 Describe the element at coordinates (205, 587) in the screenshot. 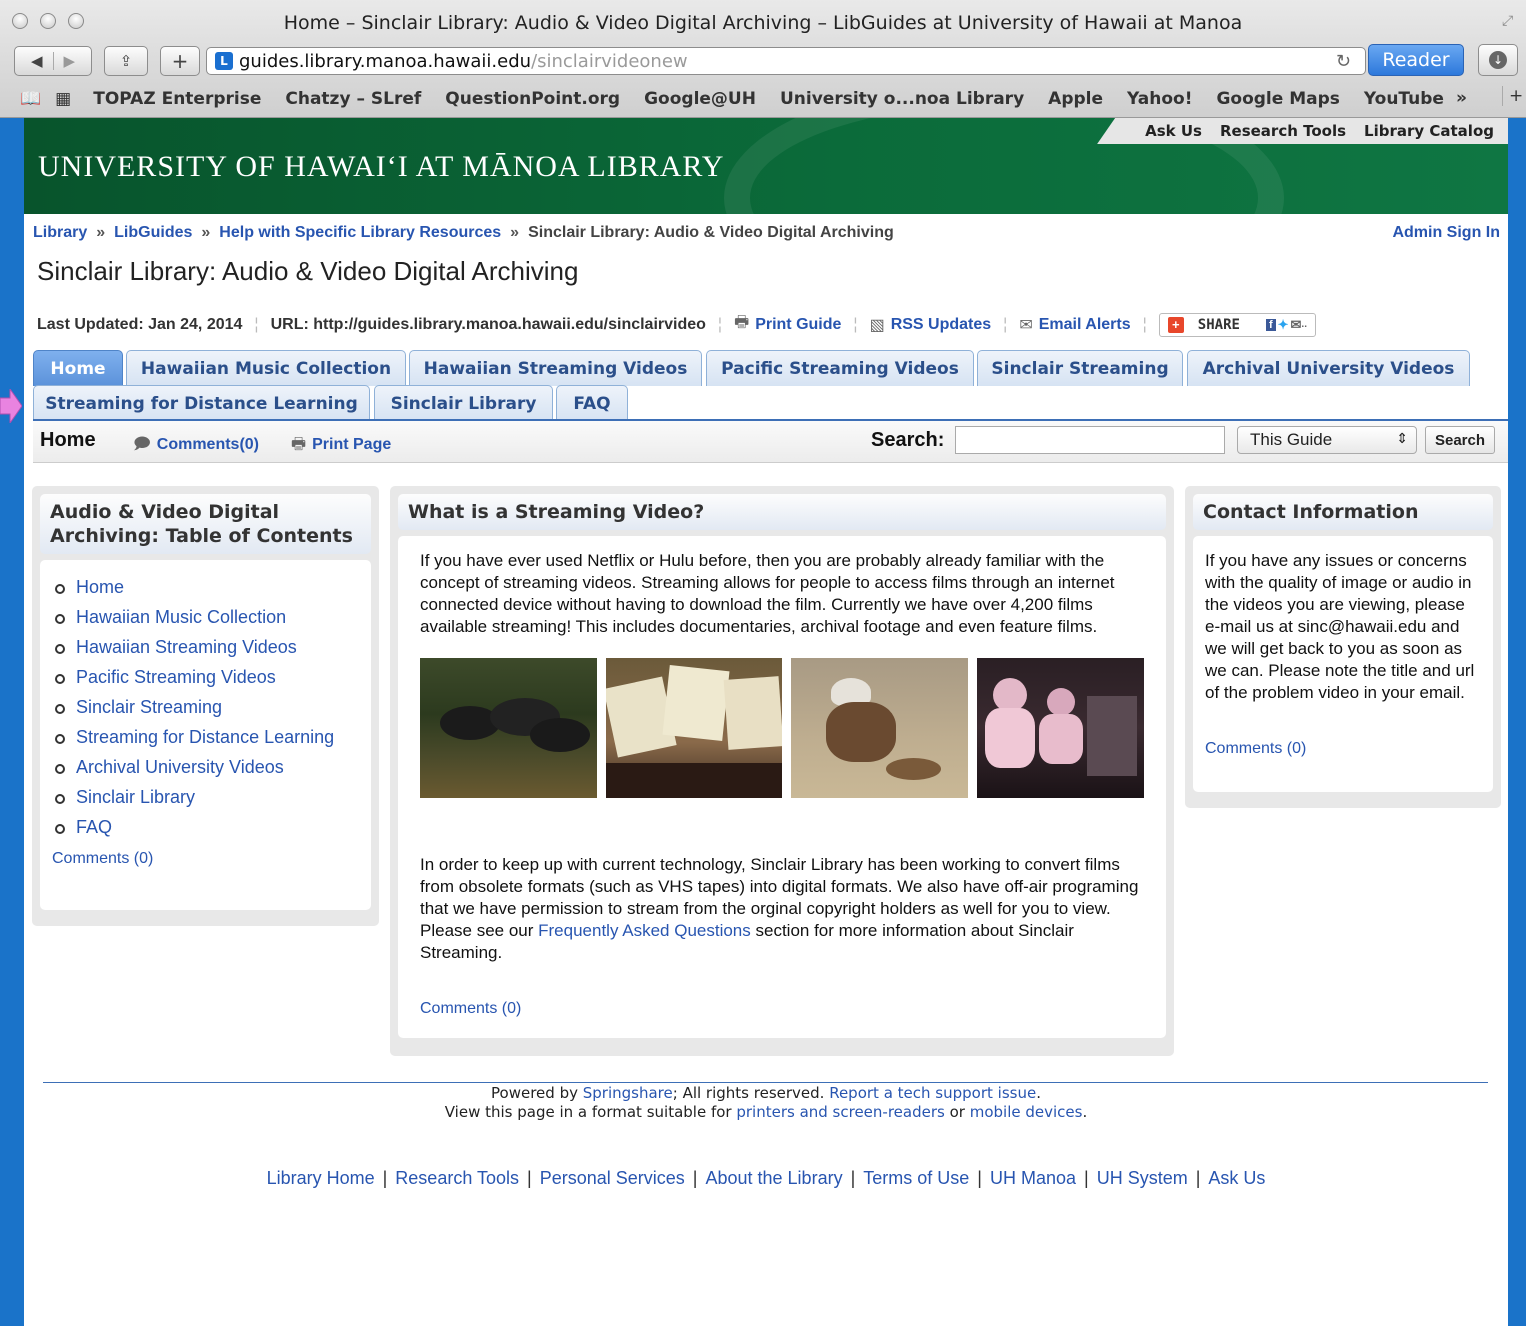

I see `toc-item-home: Home` at that location.